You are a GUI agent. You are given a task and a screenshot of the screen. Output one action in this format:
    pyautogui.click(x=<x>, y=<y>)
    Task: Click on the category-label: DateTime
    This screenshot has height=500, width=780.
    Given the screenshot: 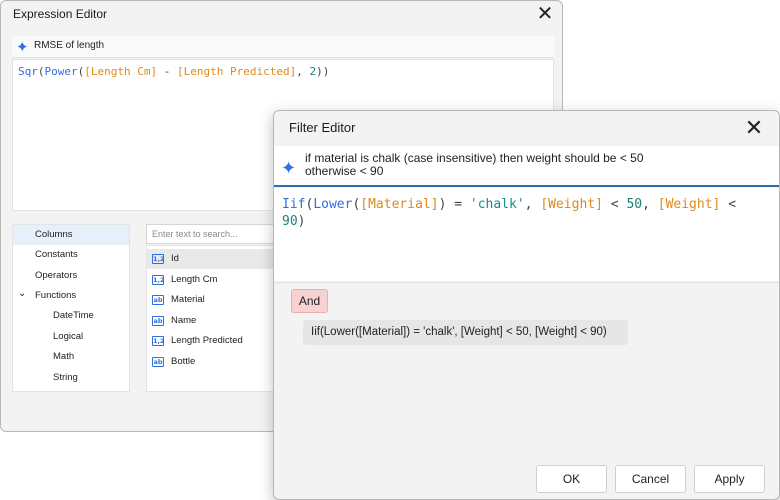 What is the action you would take?
    pyautogui.click(x=73, y=315)
    